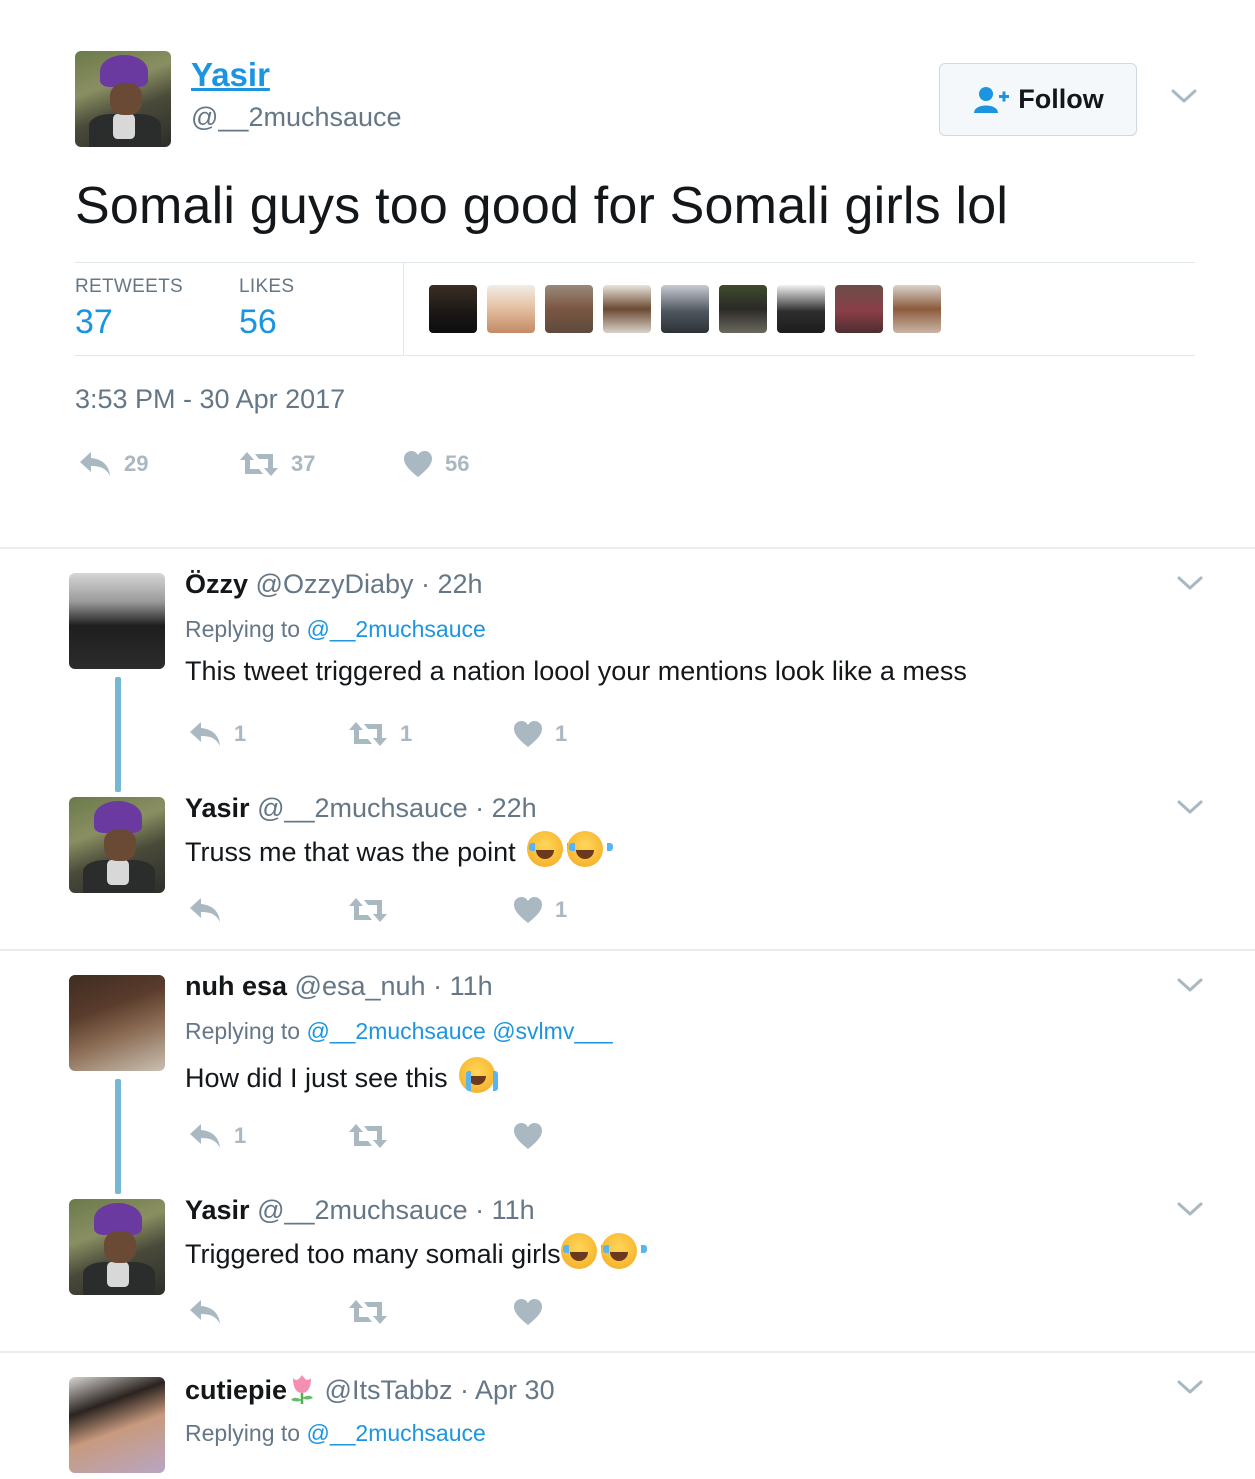  What do you see at coordinates (627, 950) in the screenshot?
I see `section-divider` at bounding box center [627, 950].